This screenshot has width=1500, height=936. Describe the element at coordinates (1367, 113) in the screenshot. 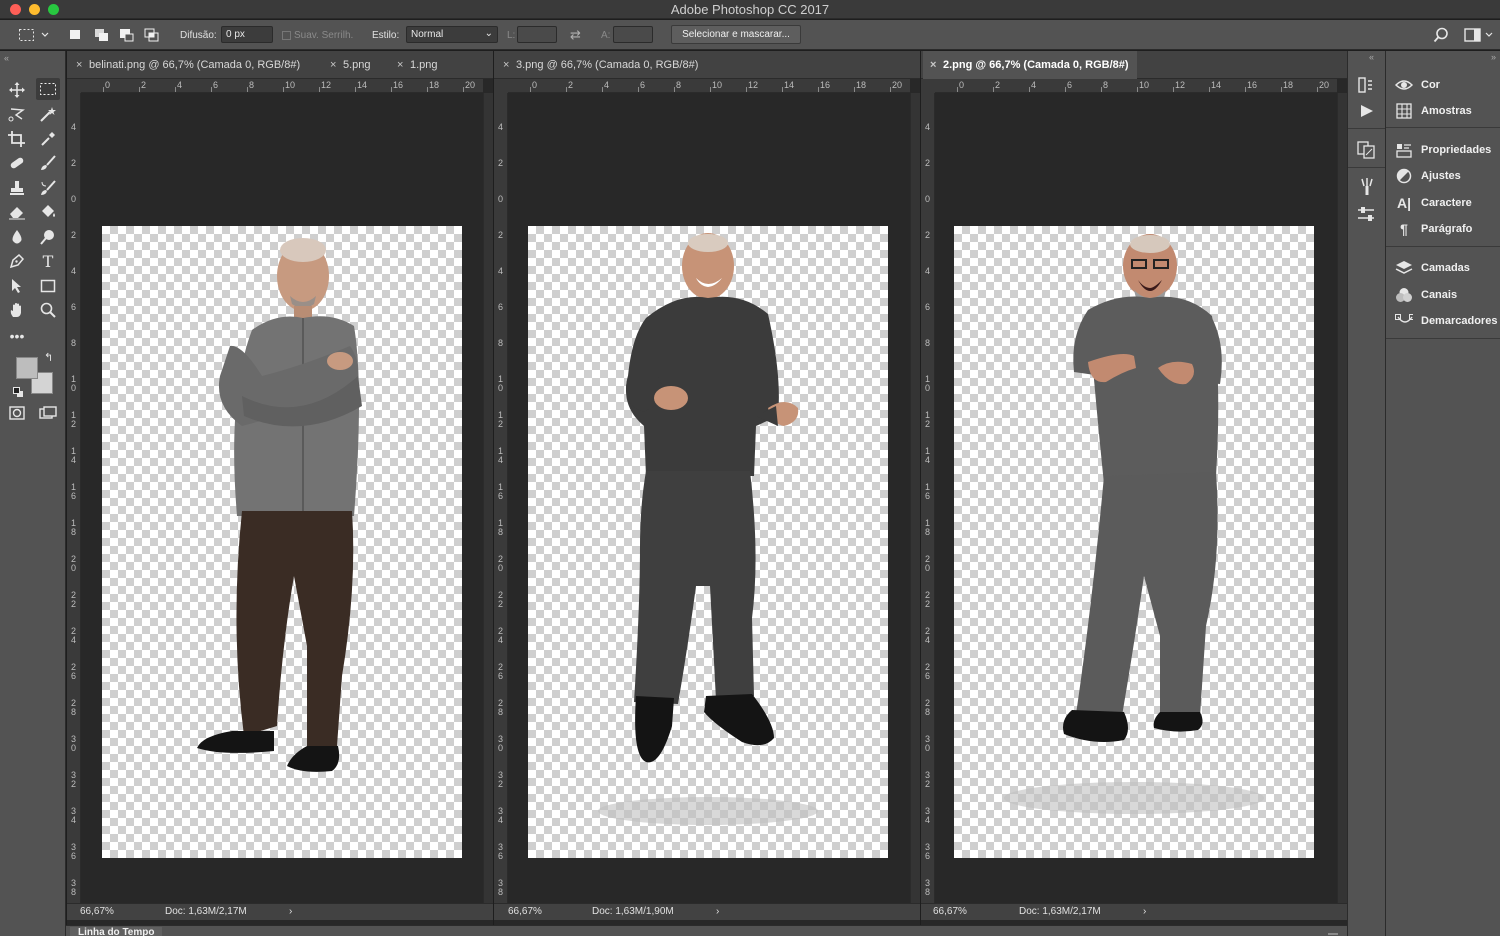

I see `actions-play-icon` at that location.